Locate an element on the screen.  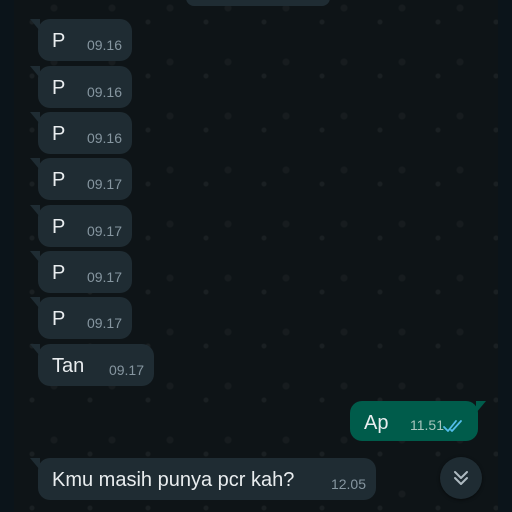
message-time: 11.51 is located at coordinates (427, 425).